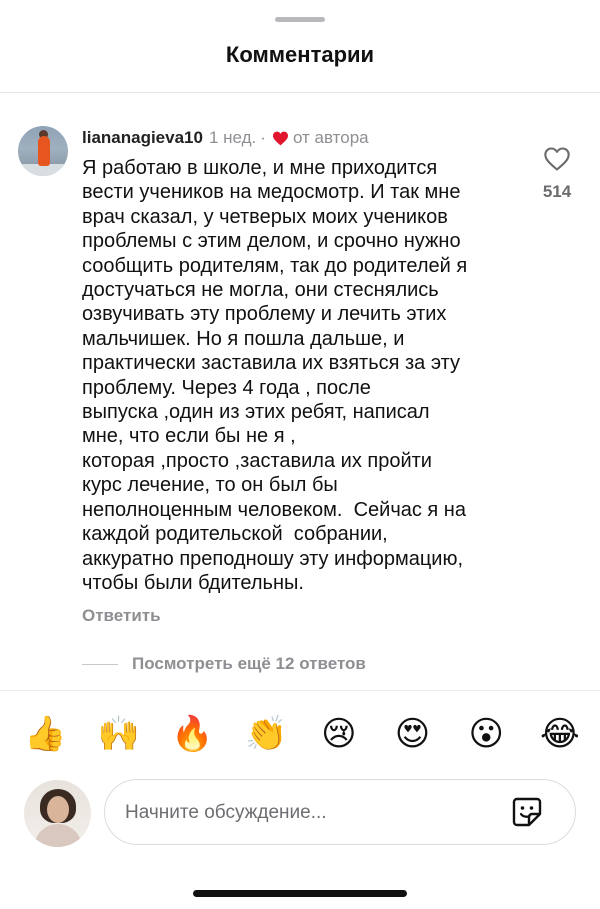  What do you see at coordinates (527, 812) in the screenshot?
I see `sticker-icon` at bounding box center [527, 812].